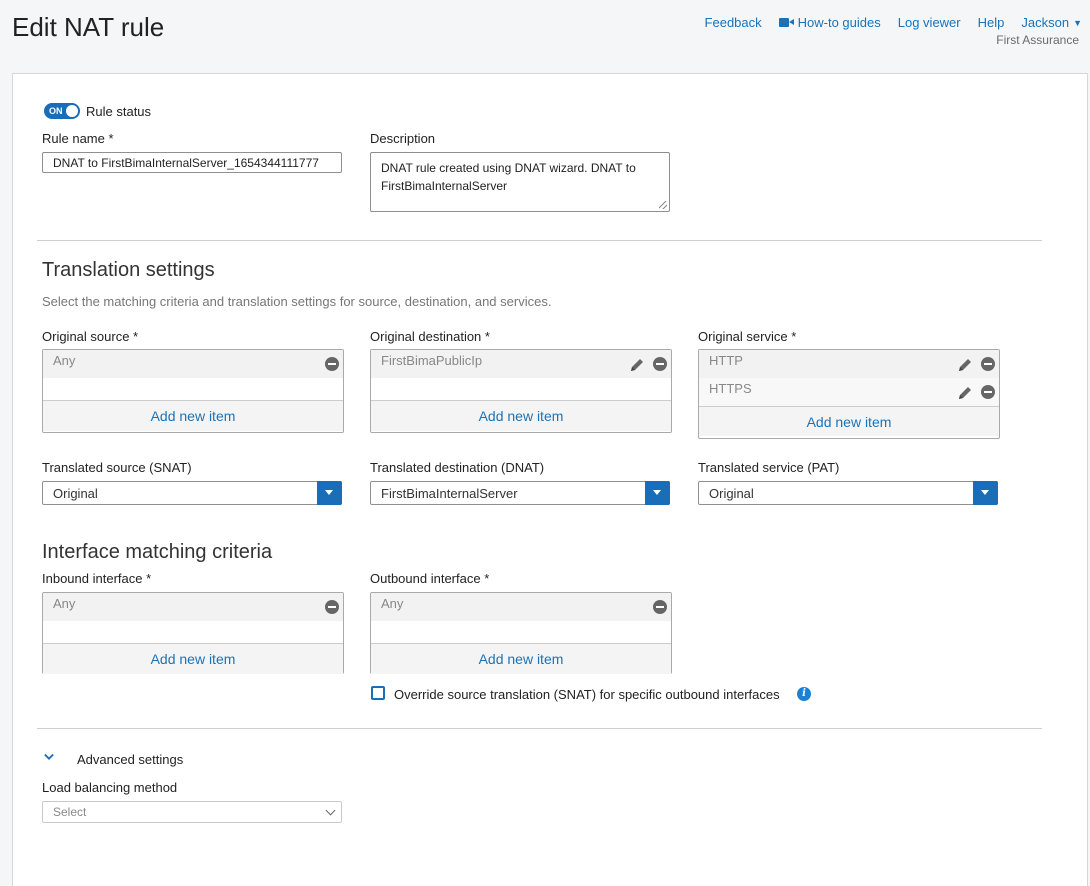 This screenshot has height=886, width=1090. I want to click on user-menu: Jackson ▼, so click(1051, 22).